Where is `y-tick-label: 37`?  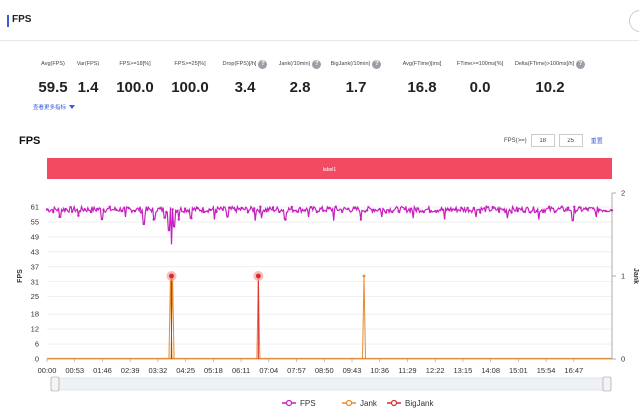 y-tick-label: 37 is located at coordinates (35, 266).